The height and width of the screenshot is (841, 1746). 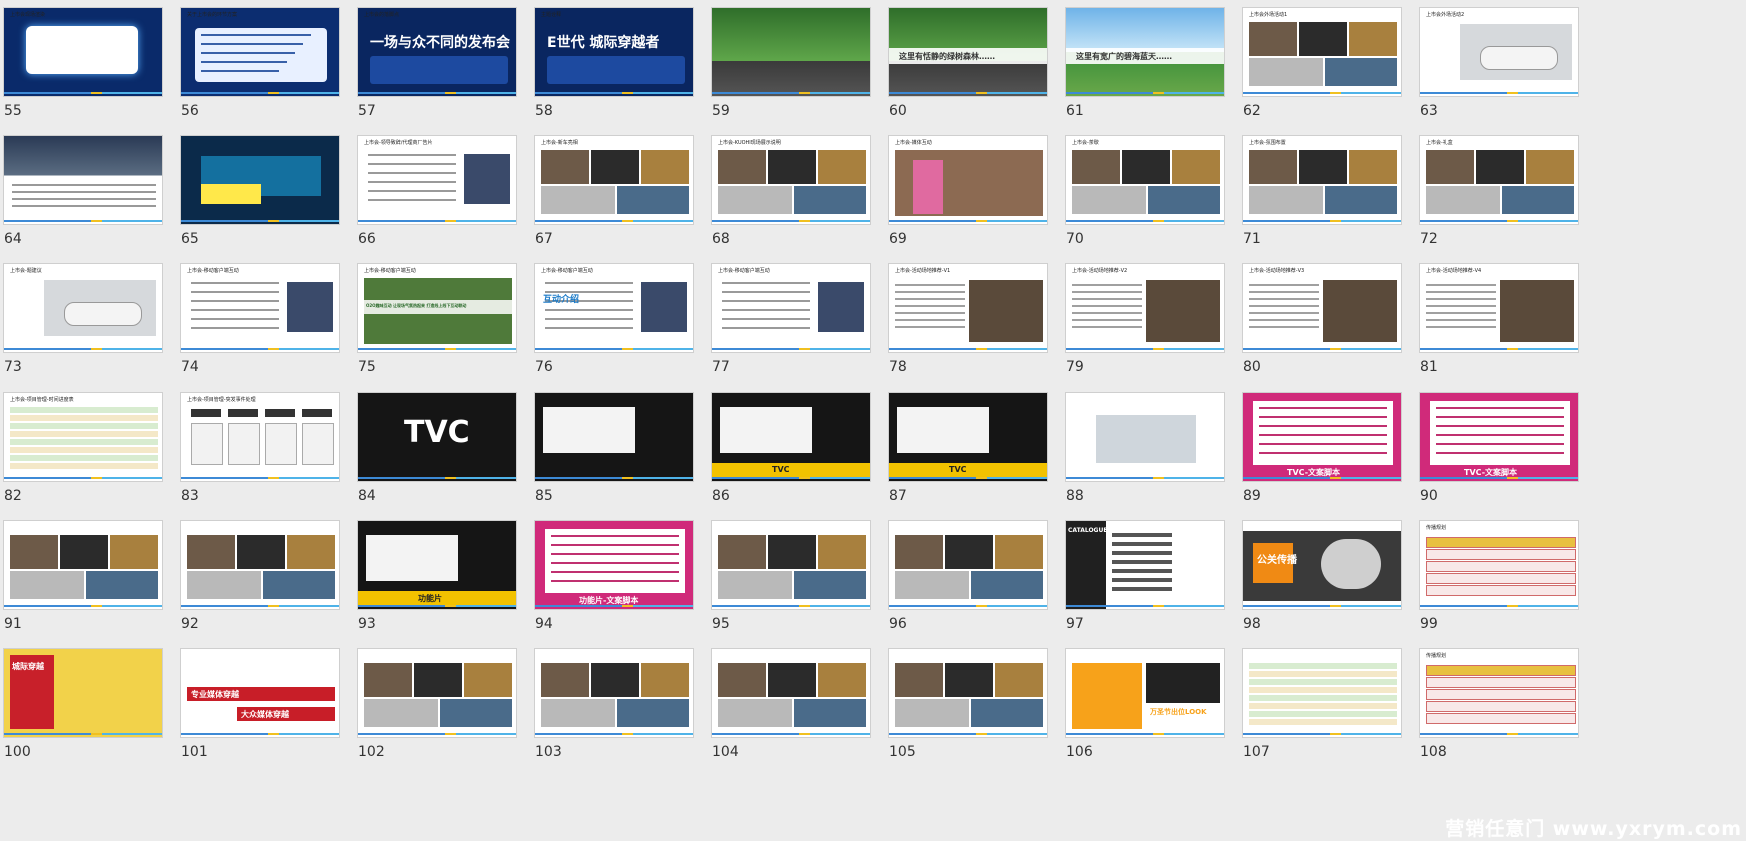 I want to click on slide-thumbnail-item: TVC 87, so click(x=967, y=452).